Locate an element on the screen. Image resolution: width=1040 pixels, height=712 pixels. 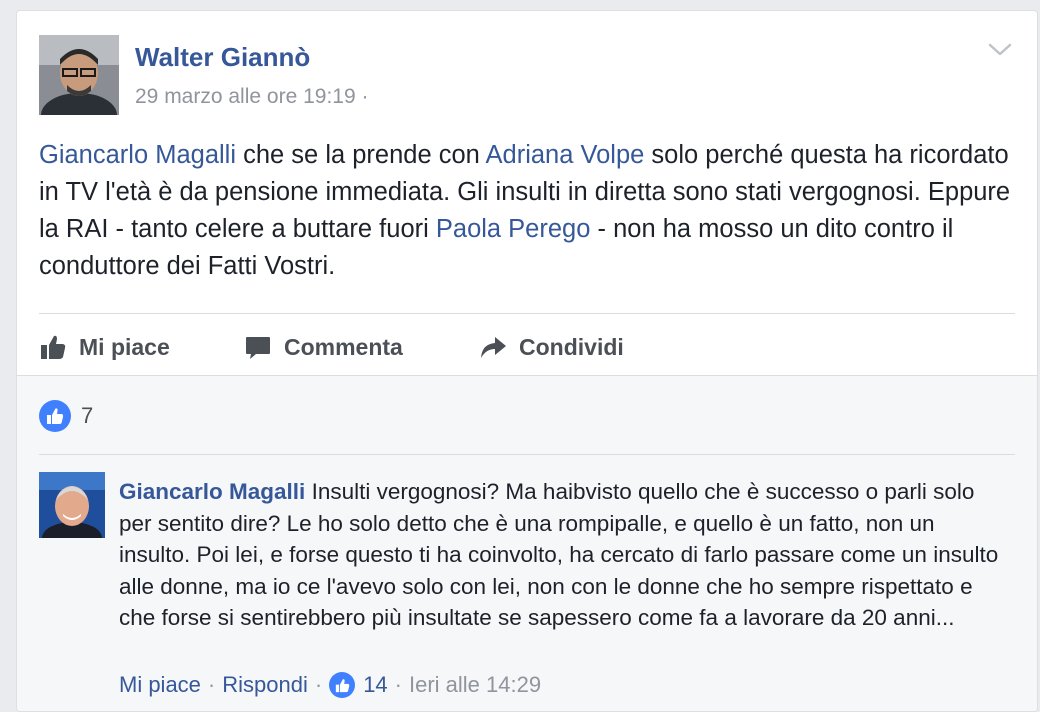
comment-bubble-icon is located at coordinates (258, 348).